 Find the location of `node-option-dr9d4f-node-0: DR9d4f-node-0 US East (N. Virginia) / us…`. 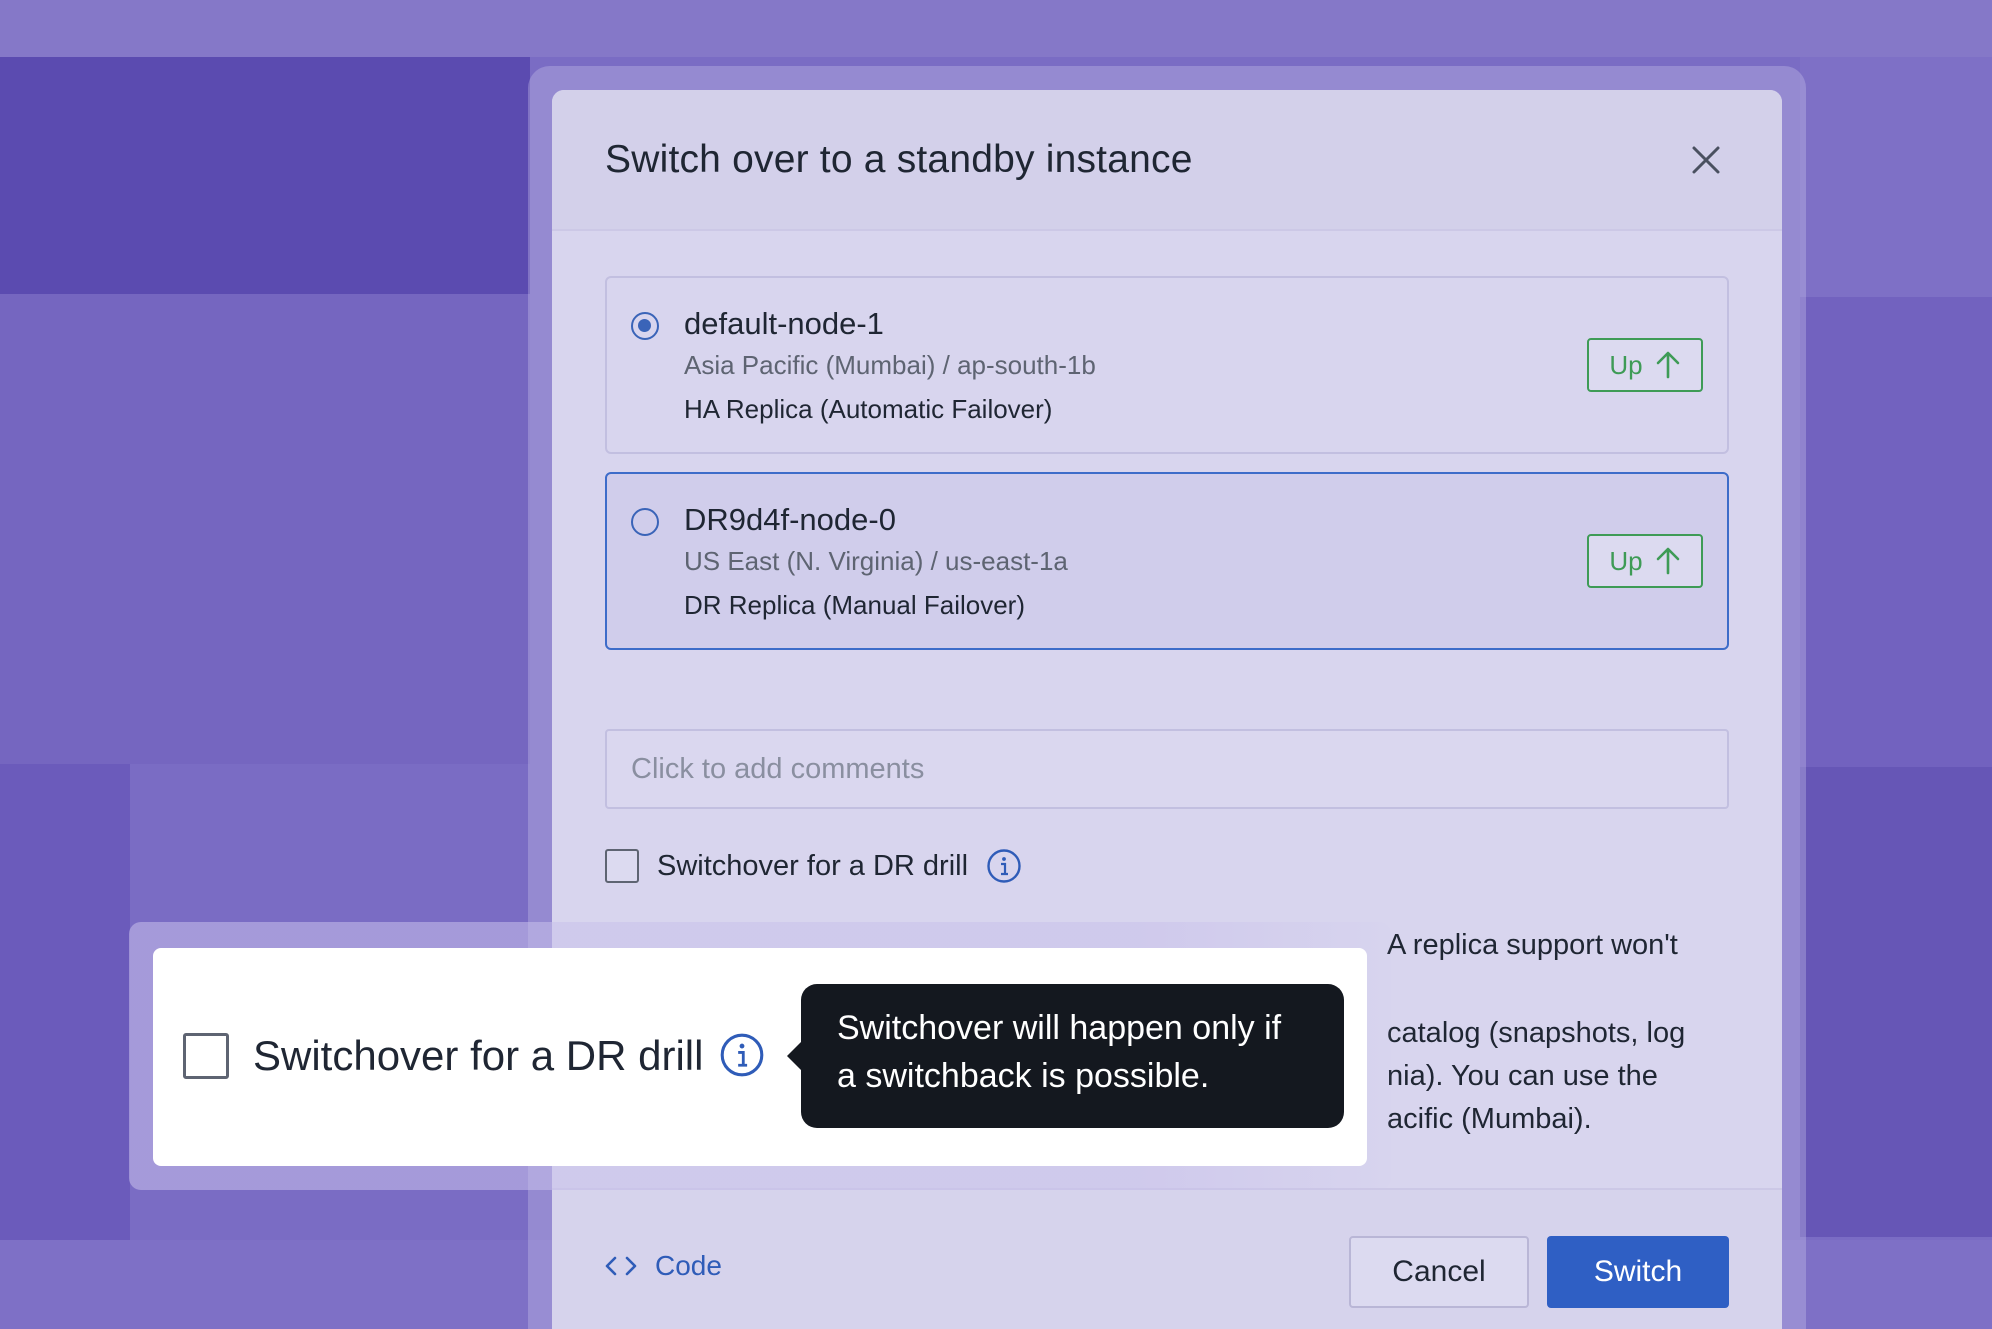

node-option-dr9d4f-node-0: DR9d4f-node-0 US East (N. Virginia) / us… is located at coordinates (1167, 561).